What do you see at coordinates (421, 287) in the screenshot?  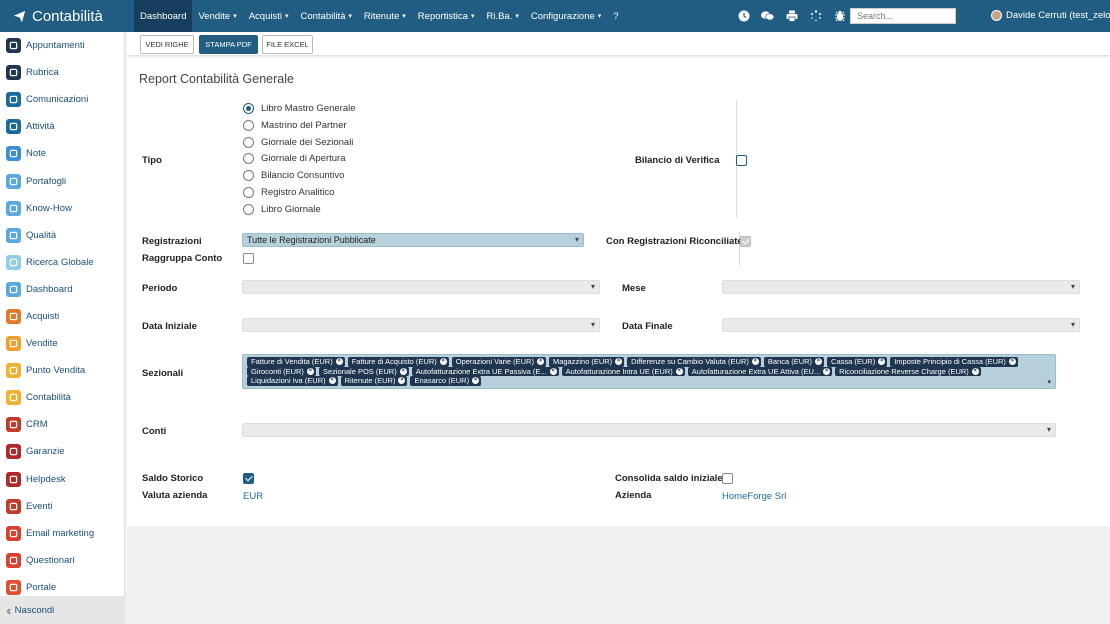 I see `periodo-select: ▾` at bounding box center [421, 287].